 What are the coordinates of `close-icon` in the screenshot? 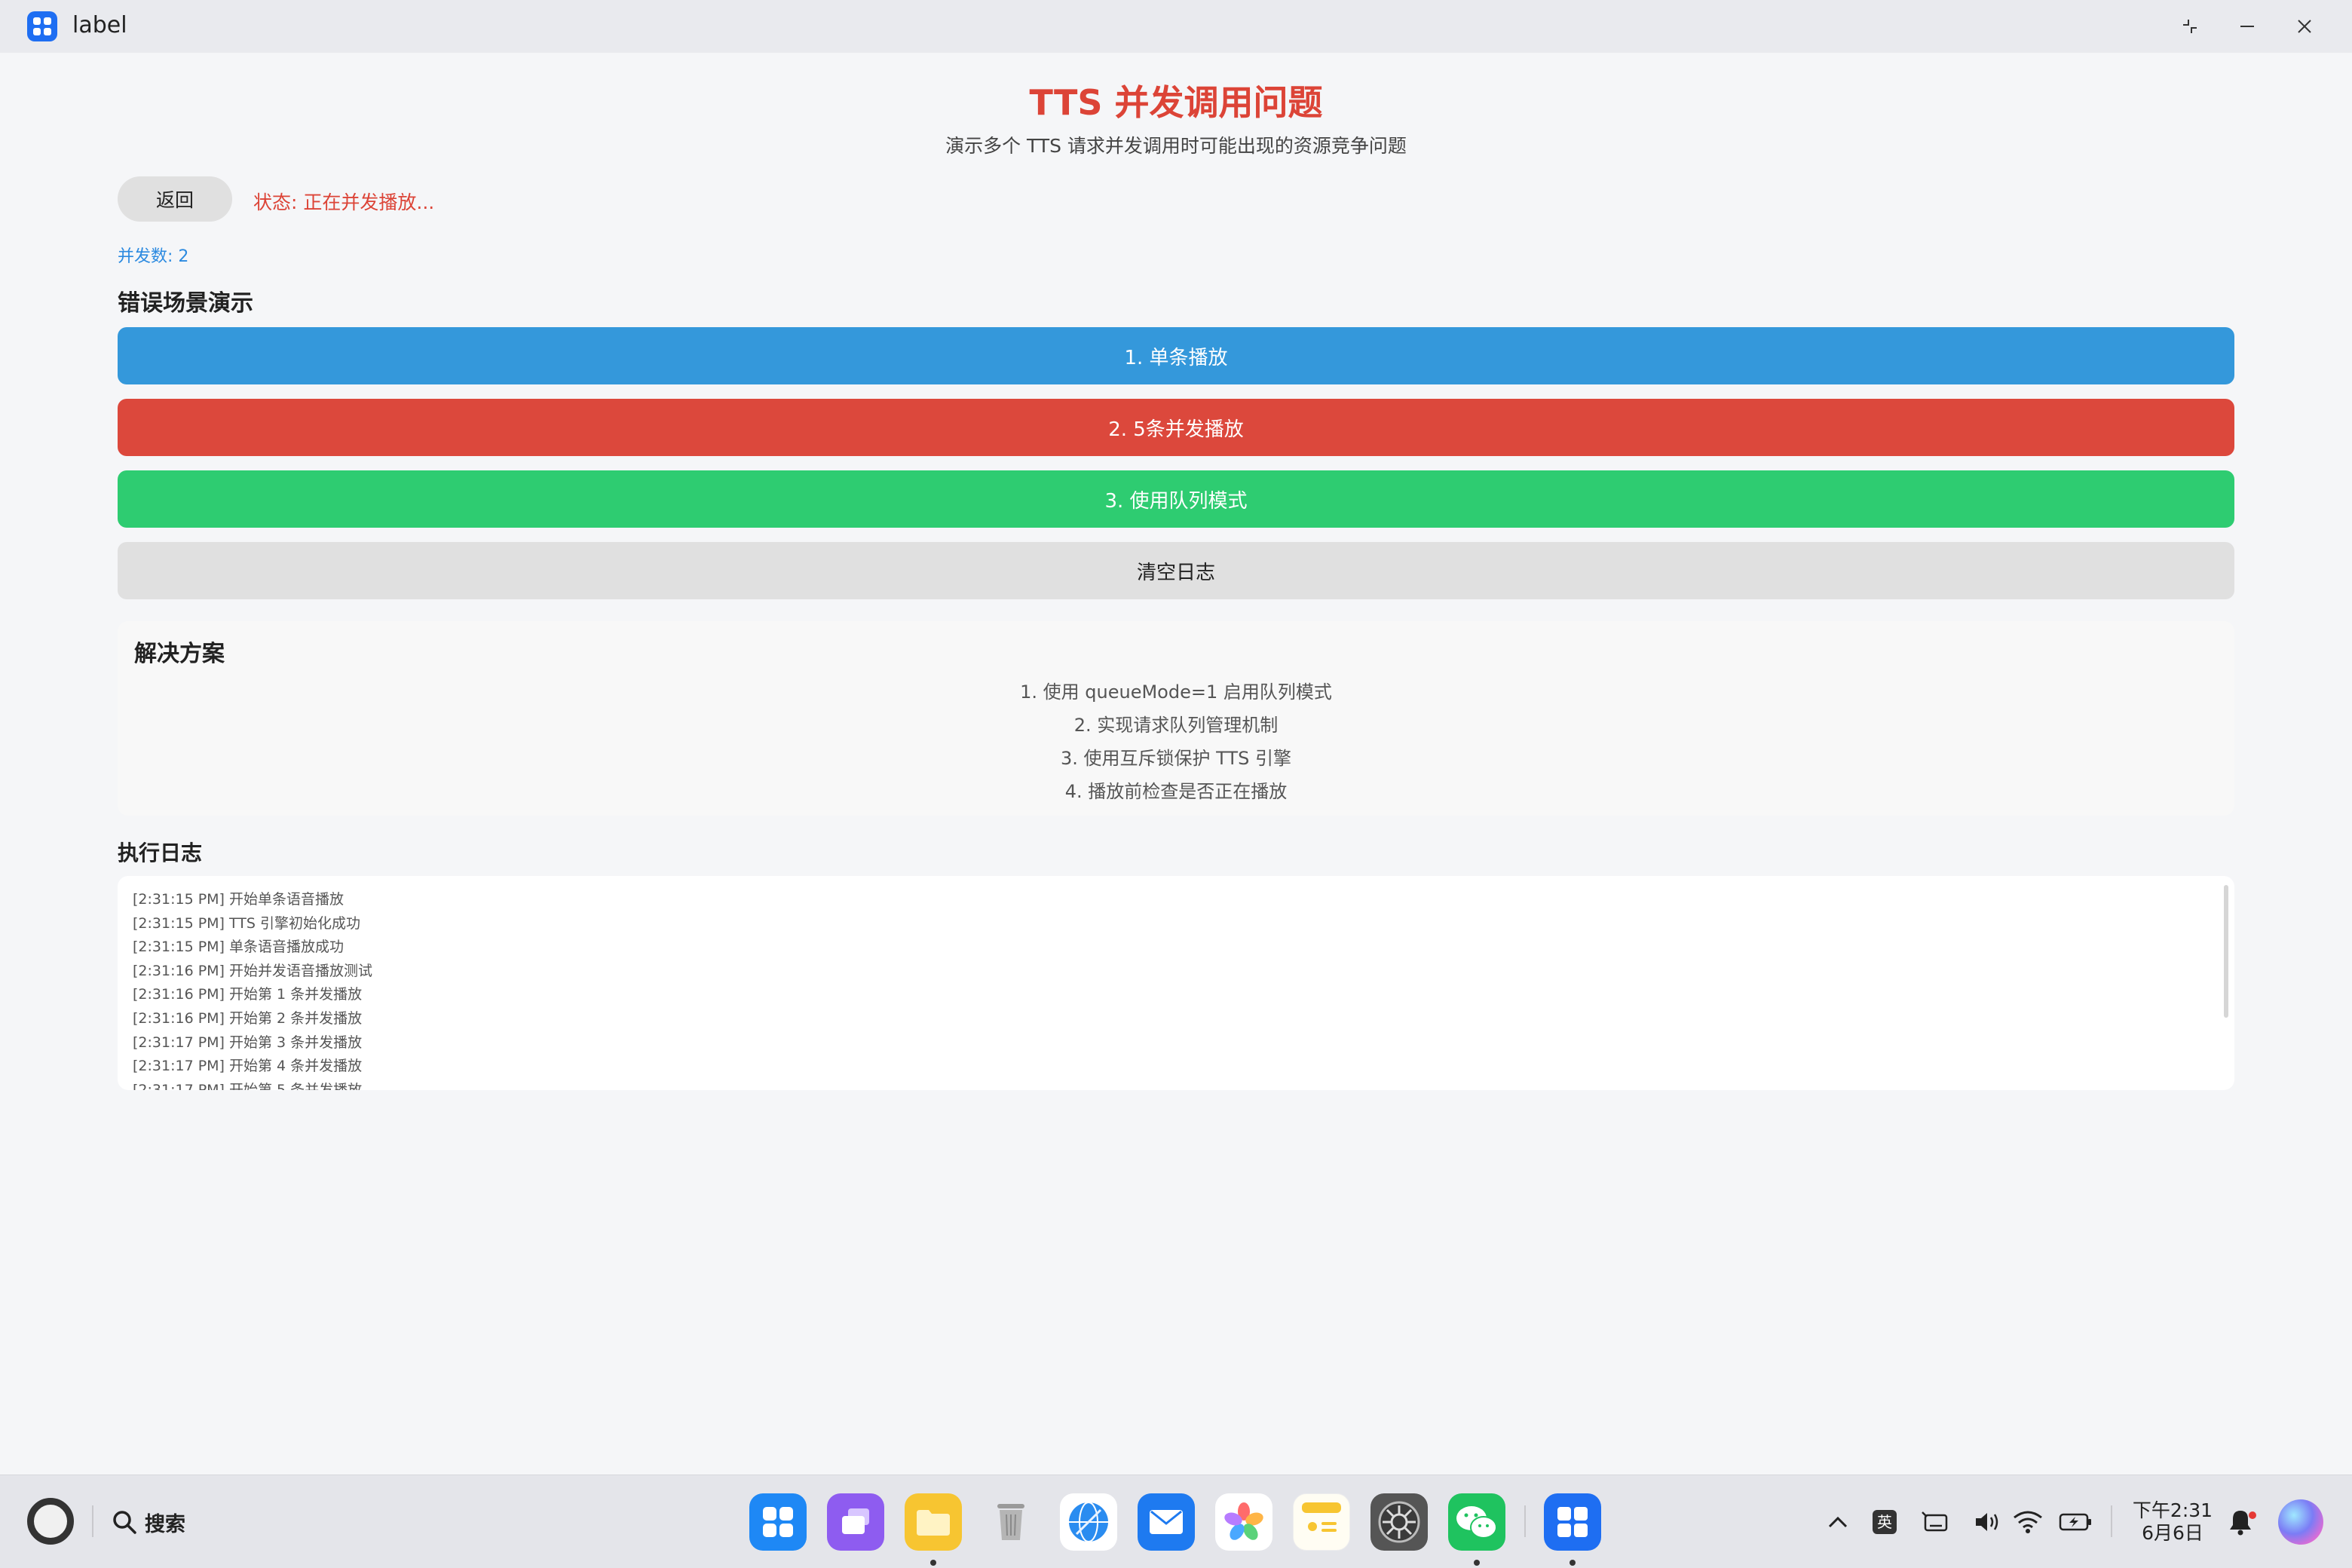 It's located at (2304, 26).